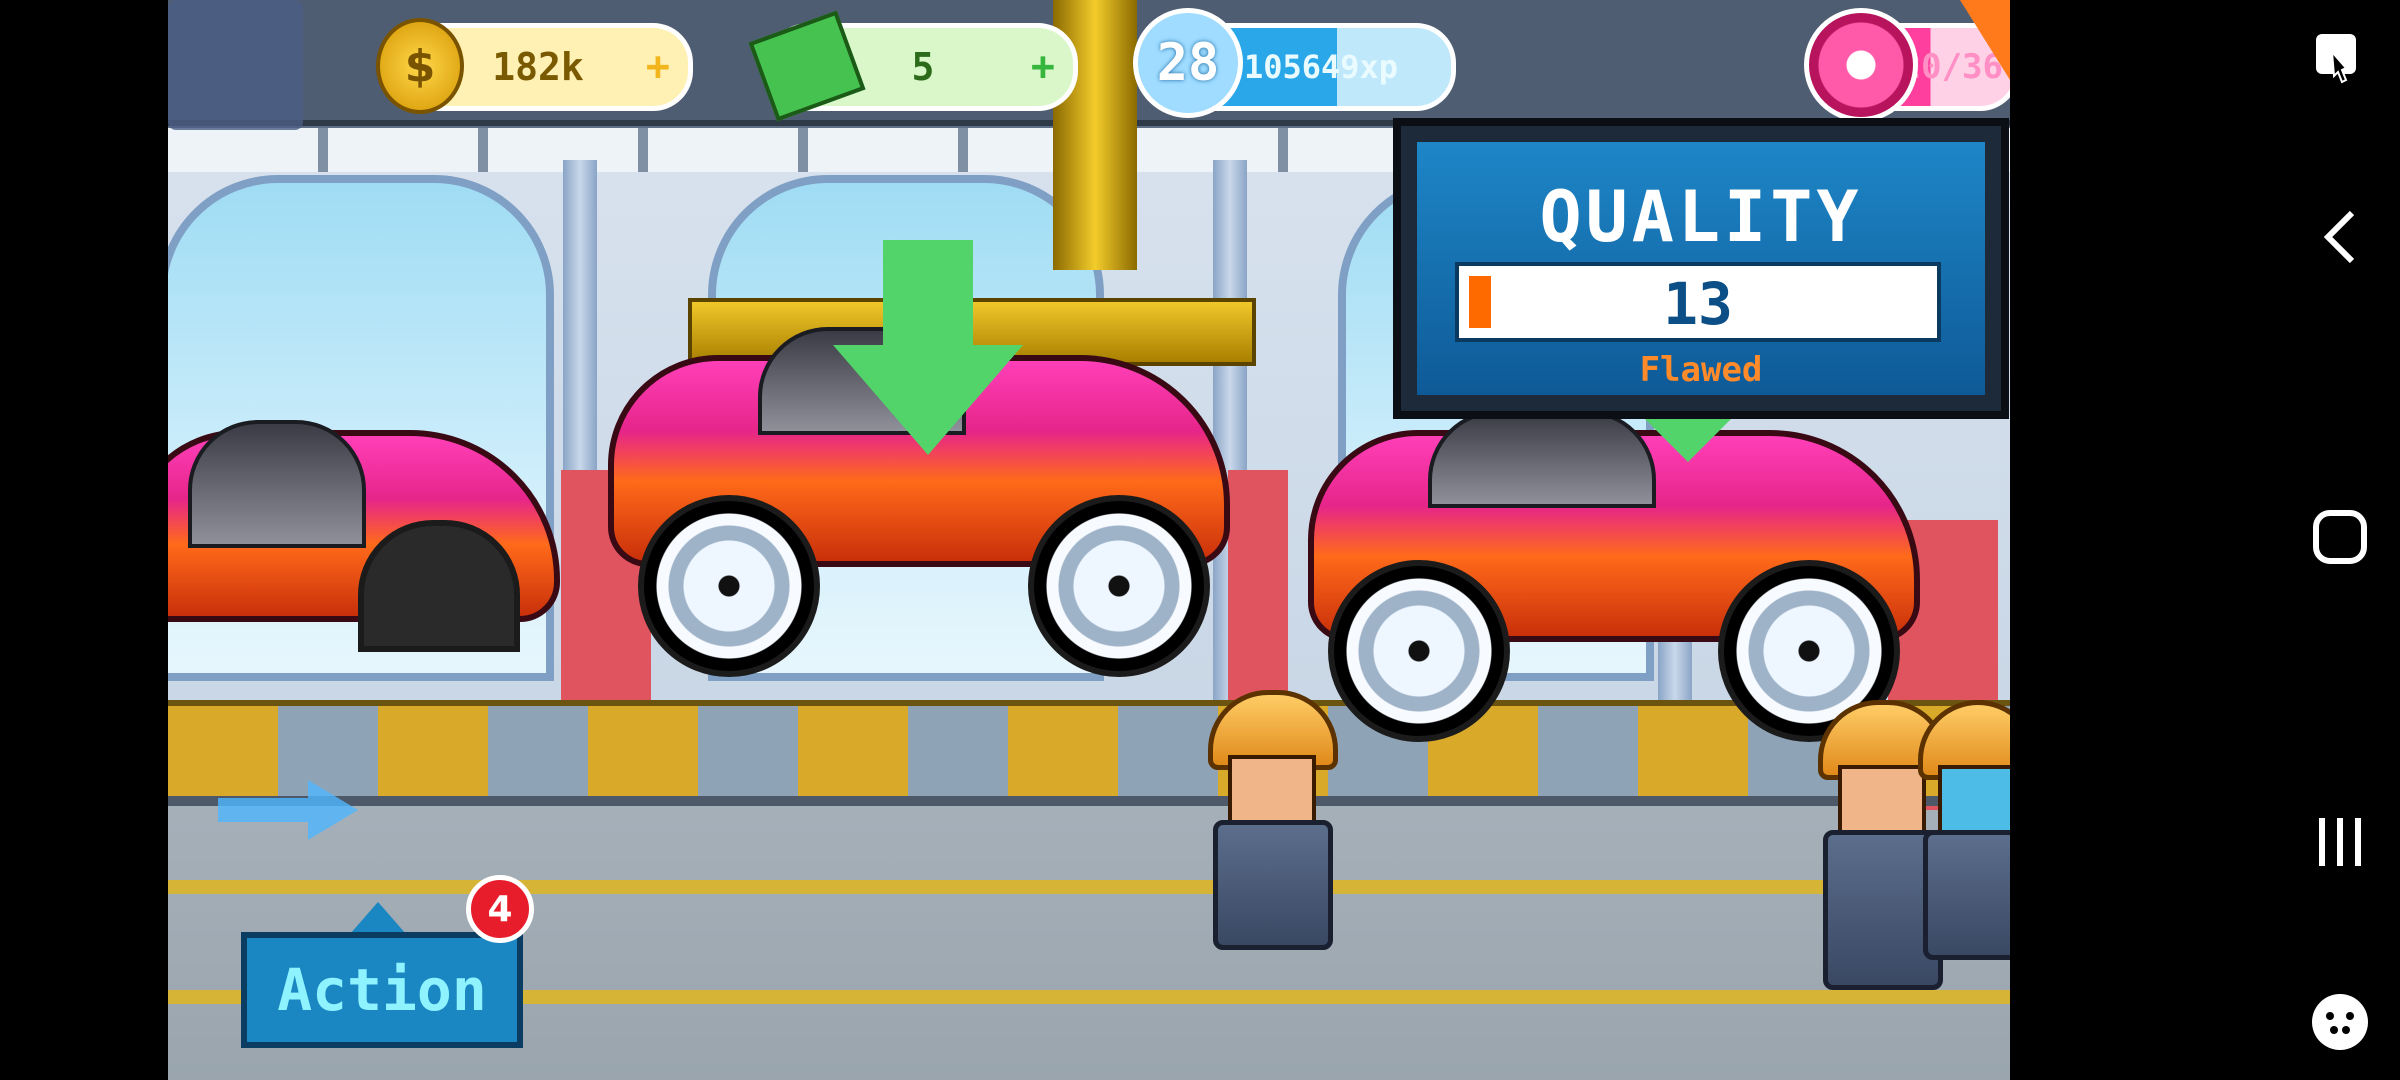 This screenshot has width=2400, height=1080. What do you see at coordinates (1043, 67) in the screenshot?
I see `add-cash-button: +` at bounding box center [1043, 67].